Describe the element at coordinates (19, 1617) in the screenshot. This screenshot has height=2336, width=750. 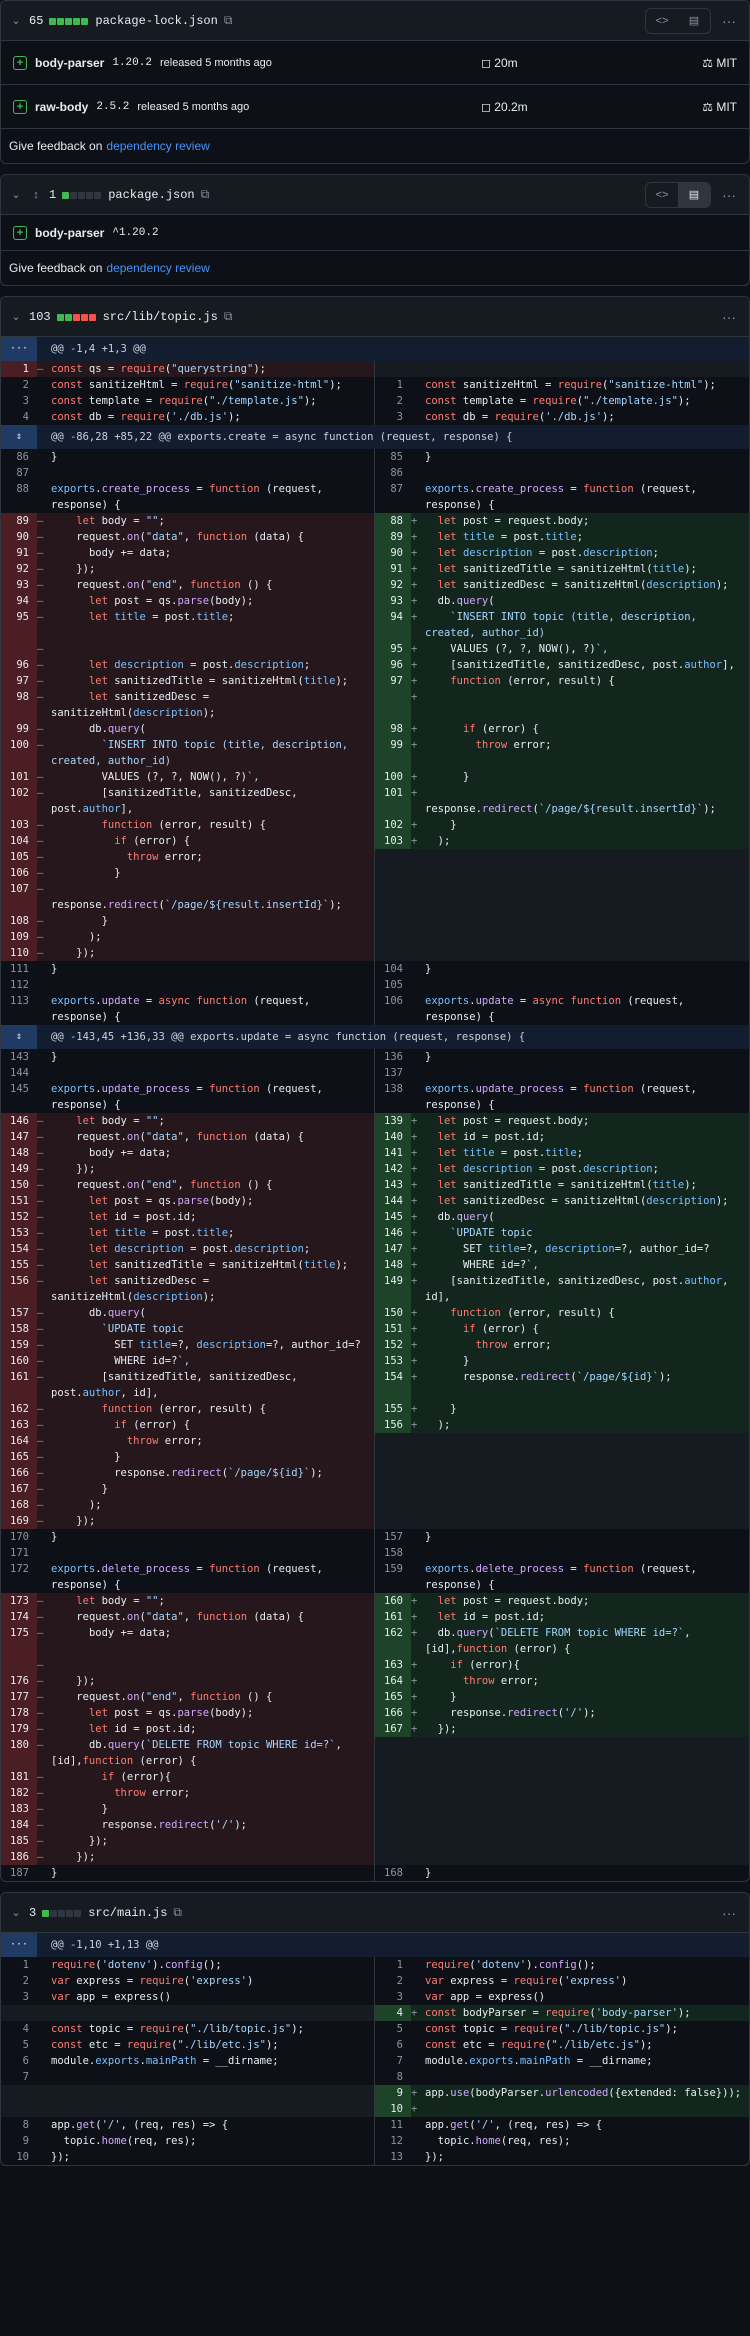
I see `line-number: 174` at that location.